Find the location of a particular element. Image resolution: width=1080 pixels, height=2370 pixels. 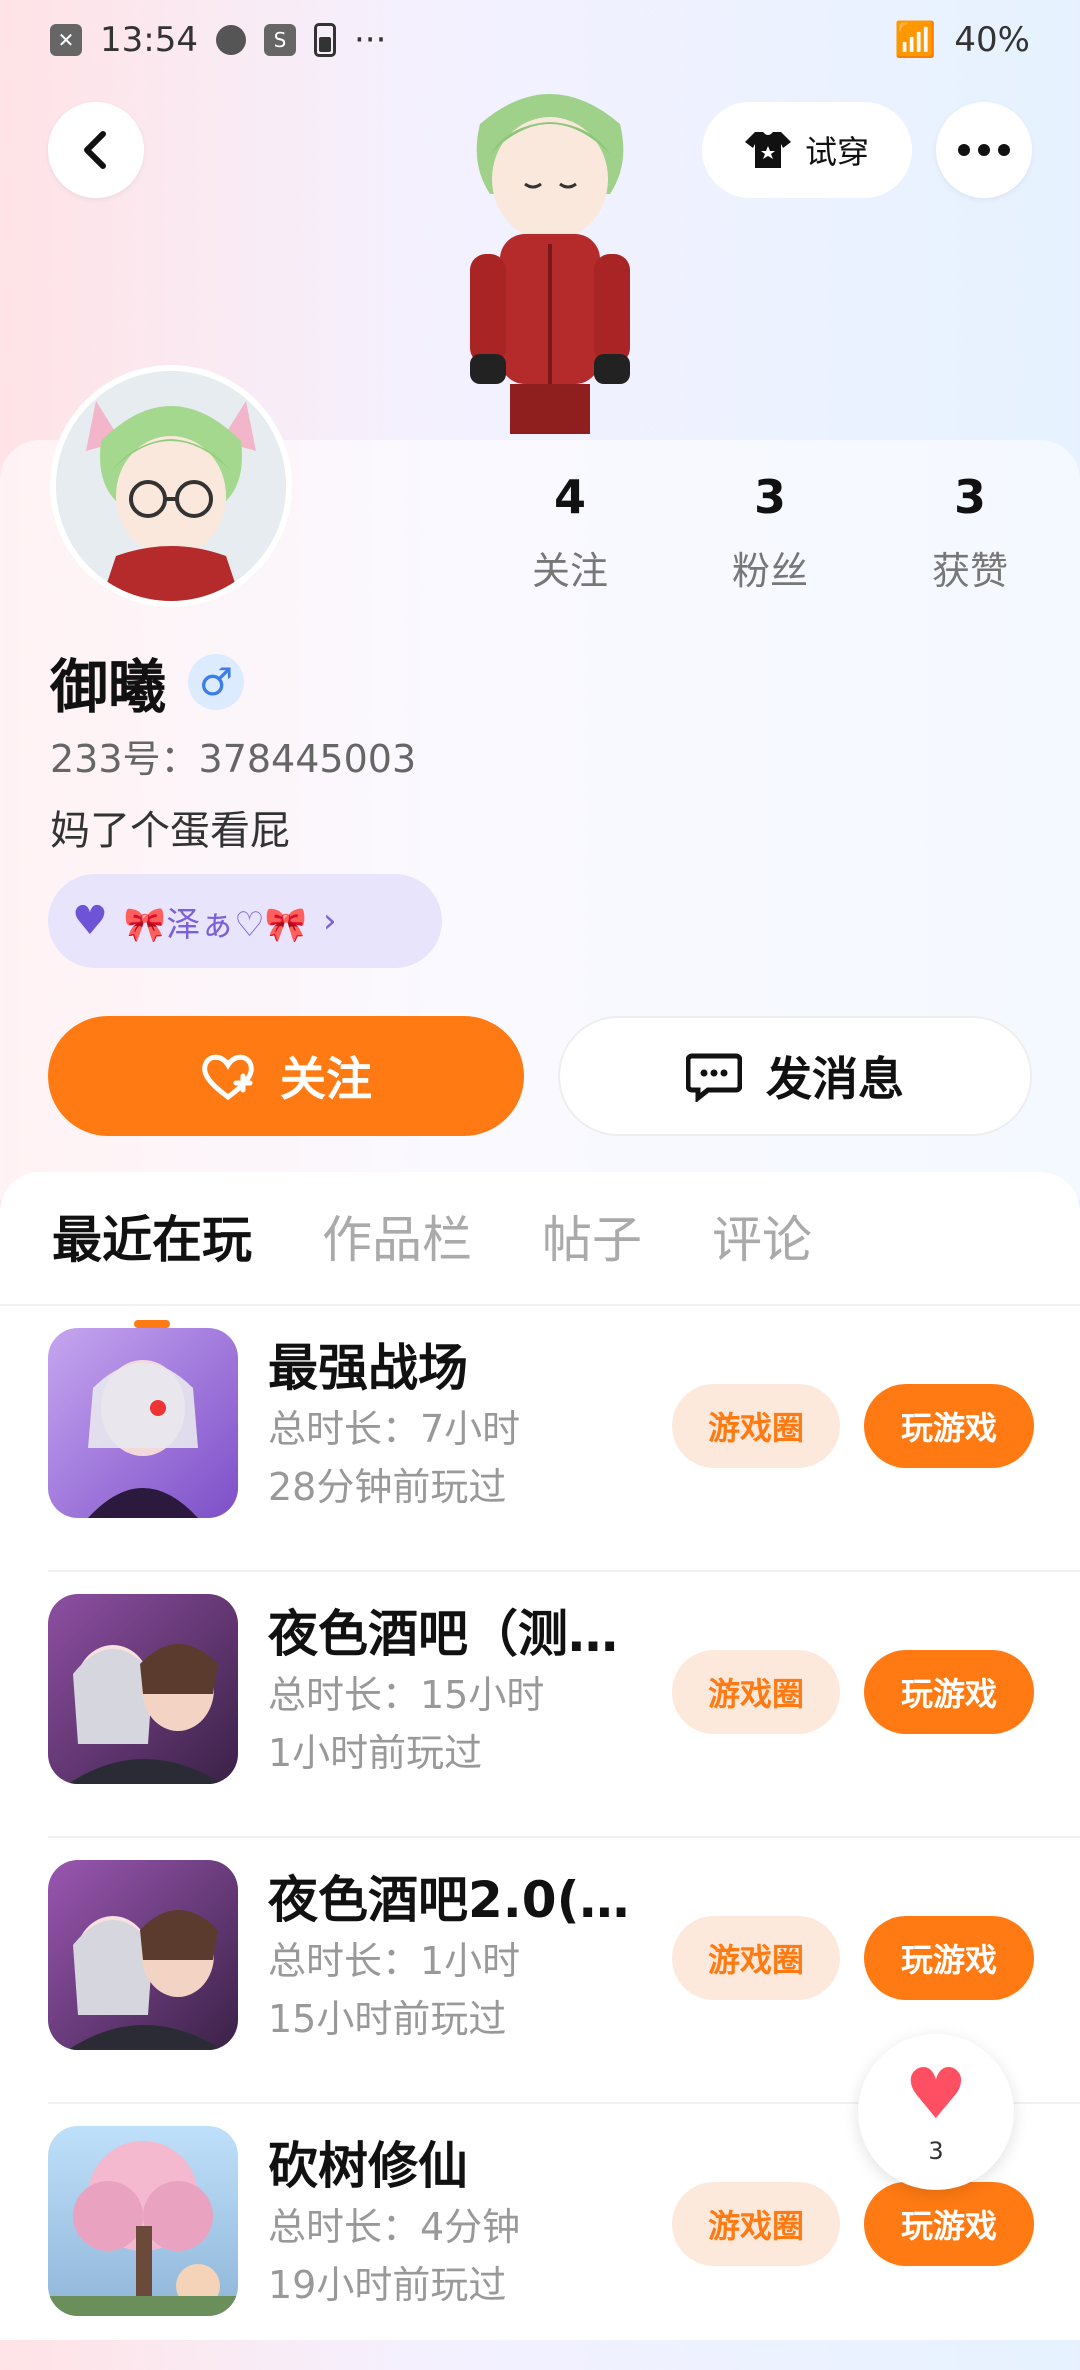

tab-bar: 最近在玩 作品栏 帖子 评论 is located at coordinates (432, 1236).